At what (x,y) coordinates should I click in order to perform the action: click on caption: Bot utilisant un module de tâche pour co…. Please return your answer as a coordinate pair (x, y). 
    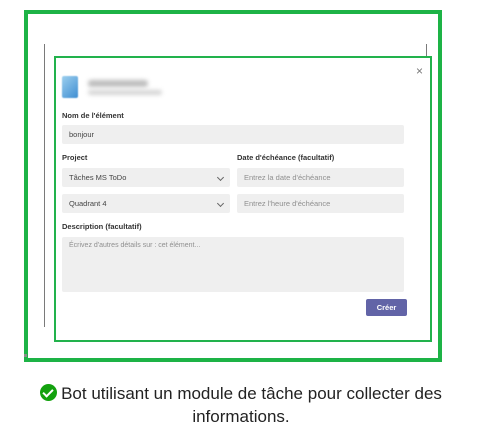
    Looking at the image, I should click on (241, 405).